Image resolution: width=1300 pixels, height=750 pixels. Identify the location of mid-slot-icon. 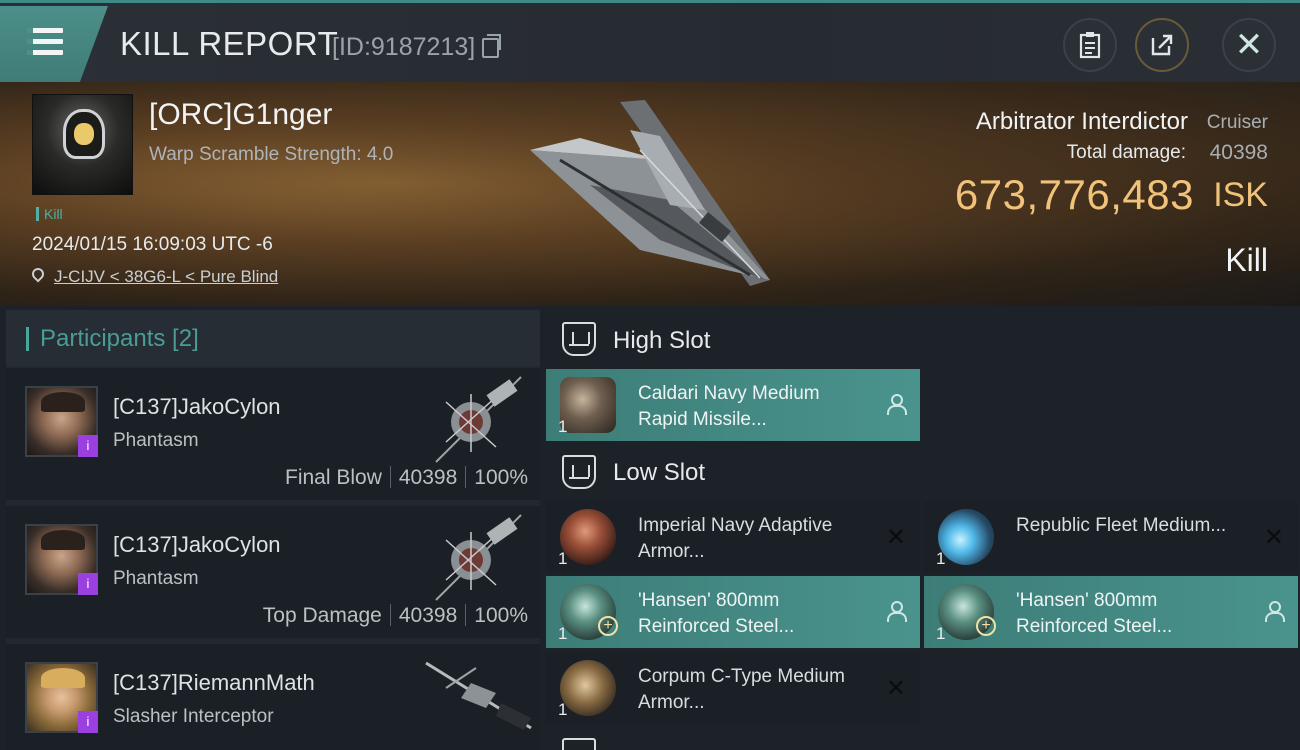
(579, 744).